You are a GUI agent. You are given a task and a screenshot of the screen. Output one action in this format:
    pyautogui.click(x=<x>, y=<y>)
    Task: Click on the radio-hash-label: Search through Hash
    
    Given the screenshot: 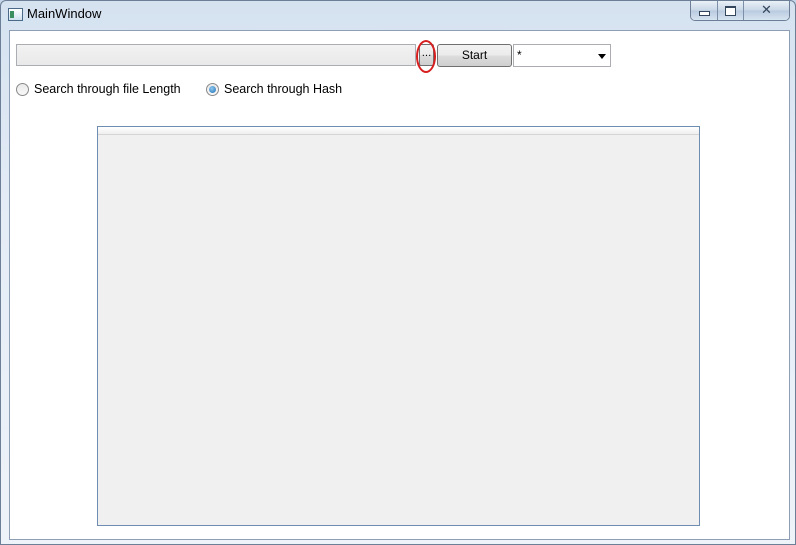 What is the action you would take?
    pyautogui.click(x=283, y=89)
    